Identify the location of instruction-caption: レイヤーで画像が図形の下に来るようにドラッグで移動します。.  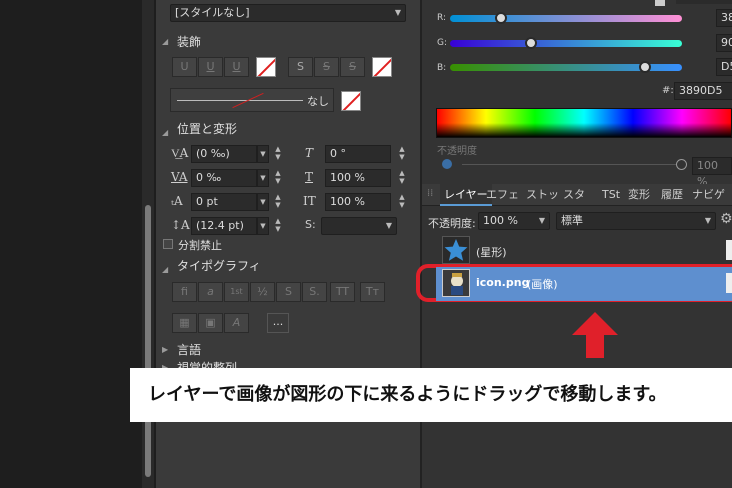
(431, 395).